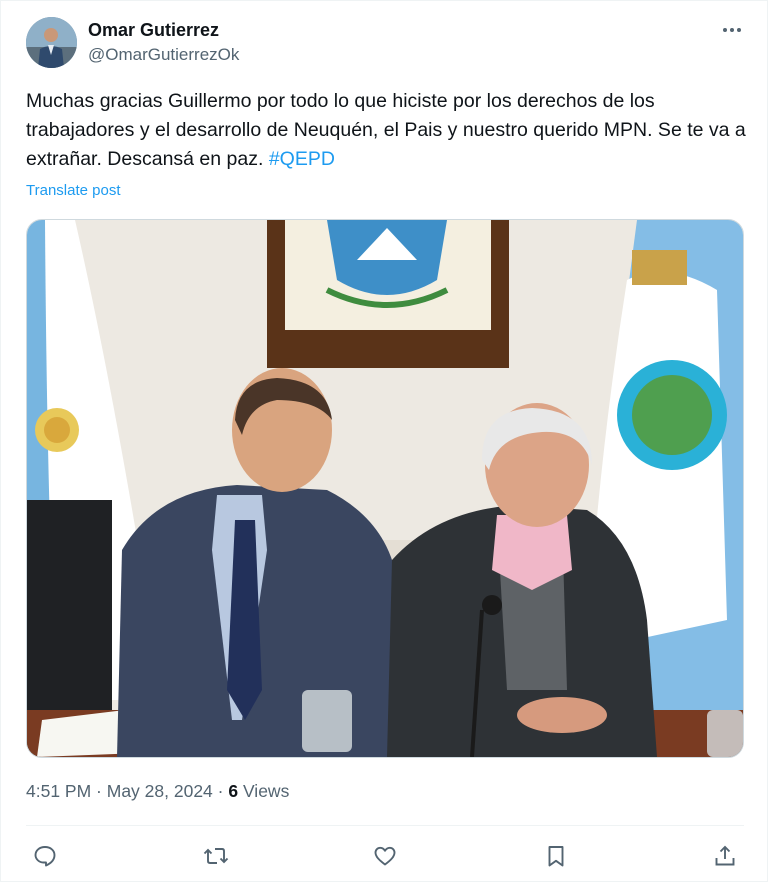  What do you see at coordinates (264, 791) in the screenshot?
I see `views-label: Views` at bounding box center [264, 791].